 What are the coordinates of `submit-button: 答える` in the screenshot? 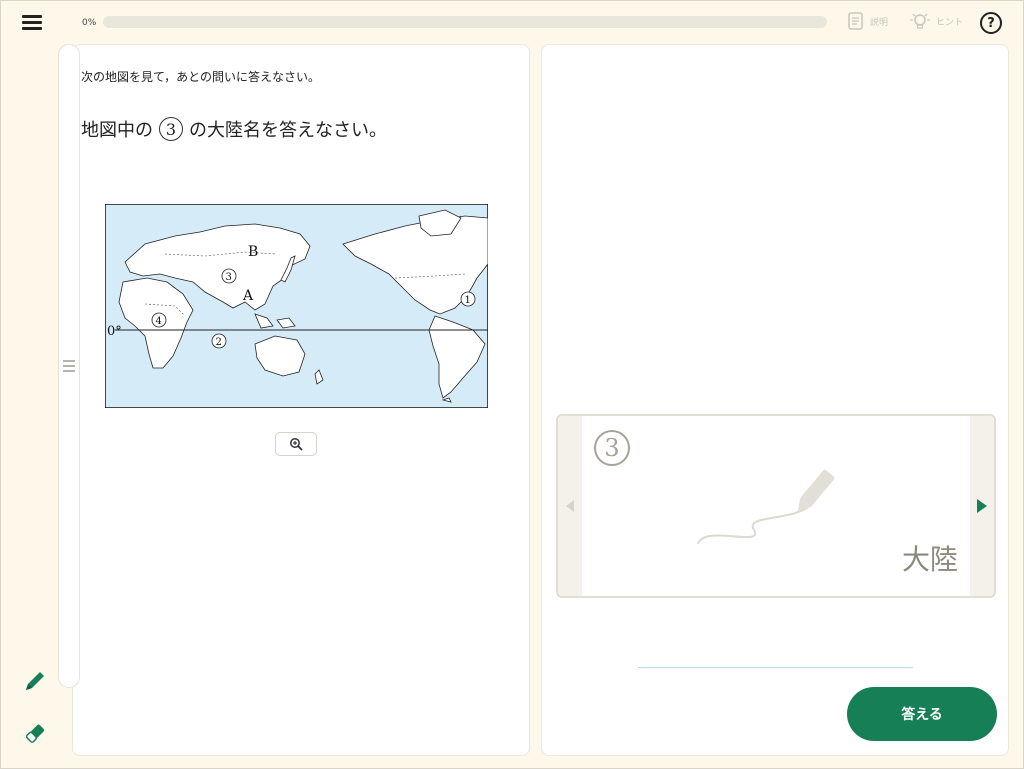 It's located at (922, 714).